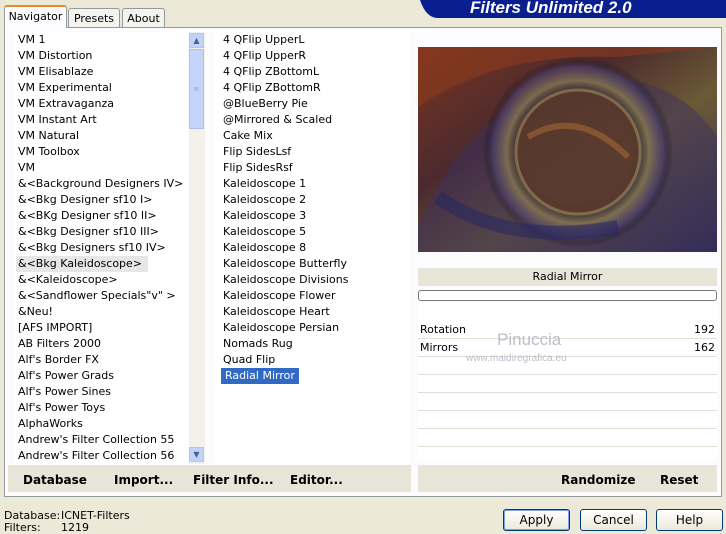  What do you see at coordinates (99, 136) in the screenshot?
I see `category-item: VM Natural` at bounding box center [99, 136].